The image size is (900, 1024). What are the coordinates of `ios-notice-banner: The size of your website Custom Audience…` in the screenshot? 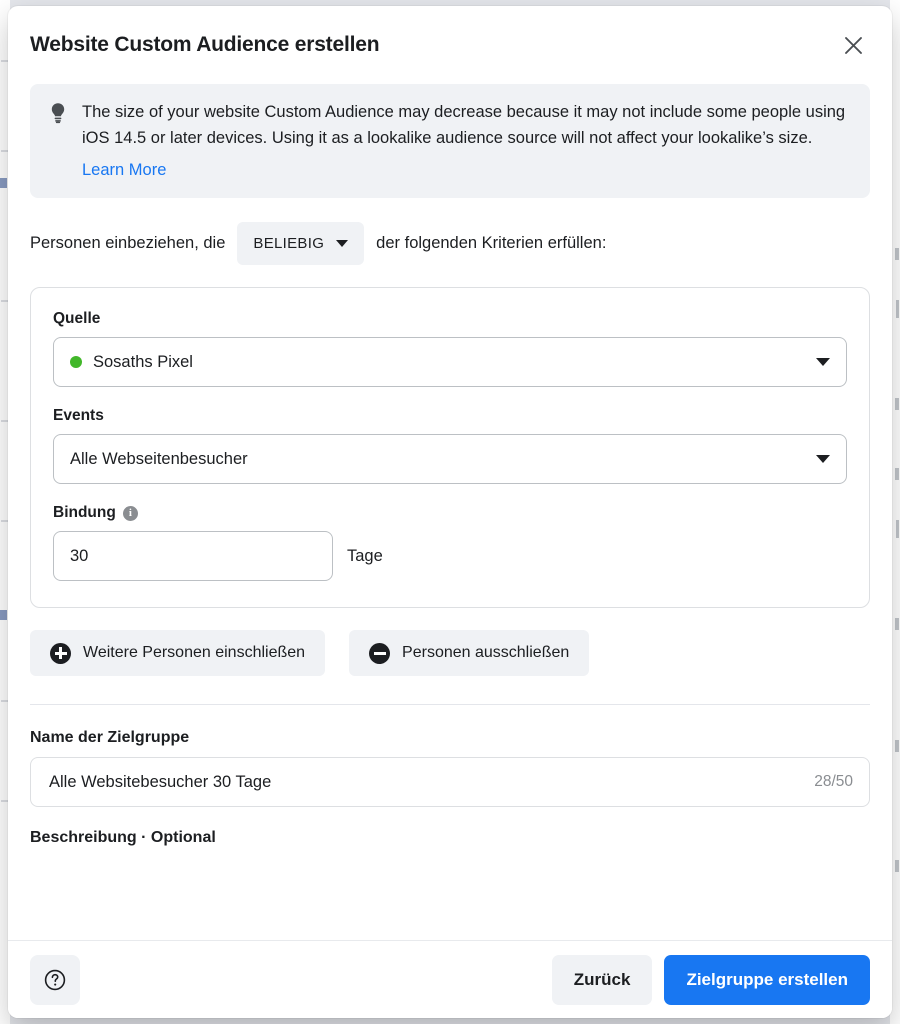 It's located at (450, 141).